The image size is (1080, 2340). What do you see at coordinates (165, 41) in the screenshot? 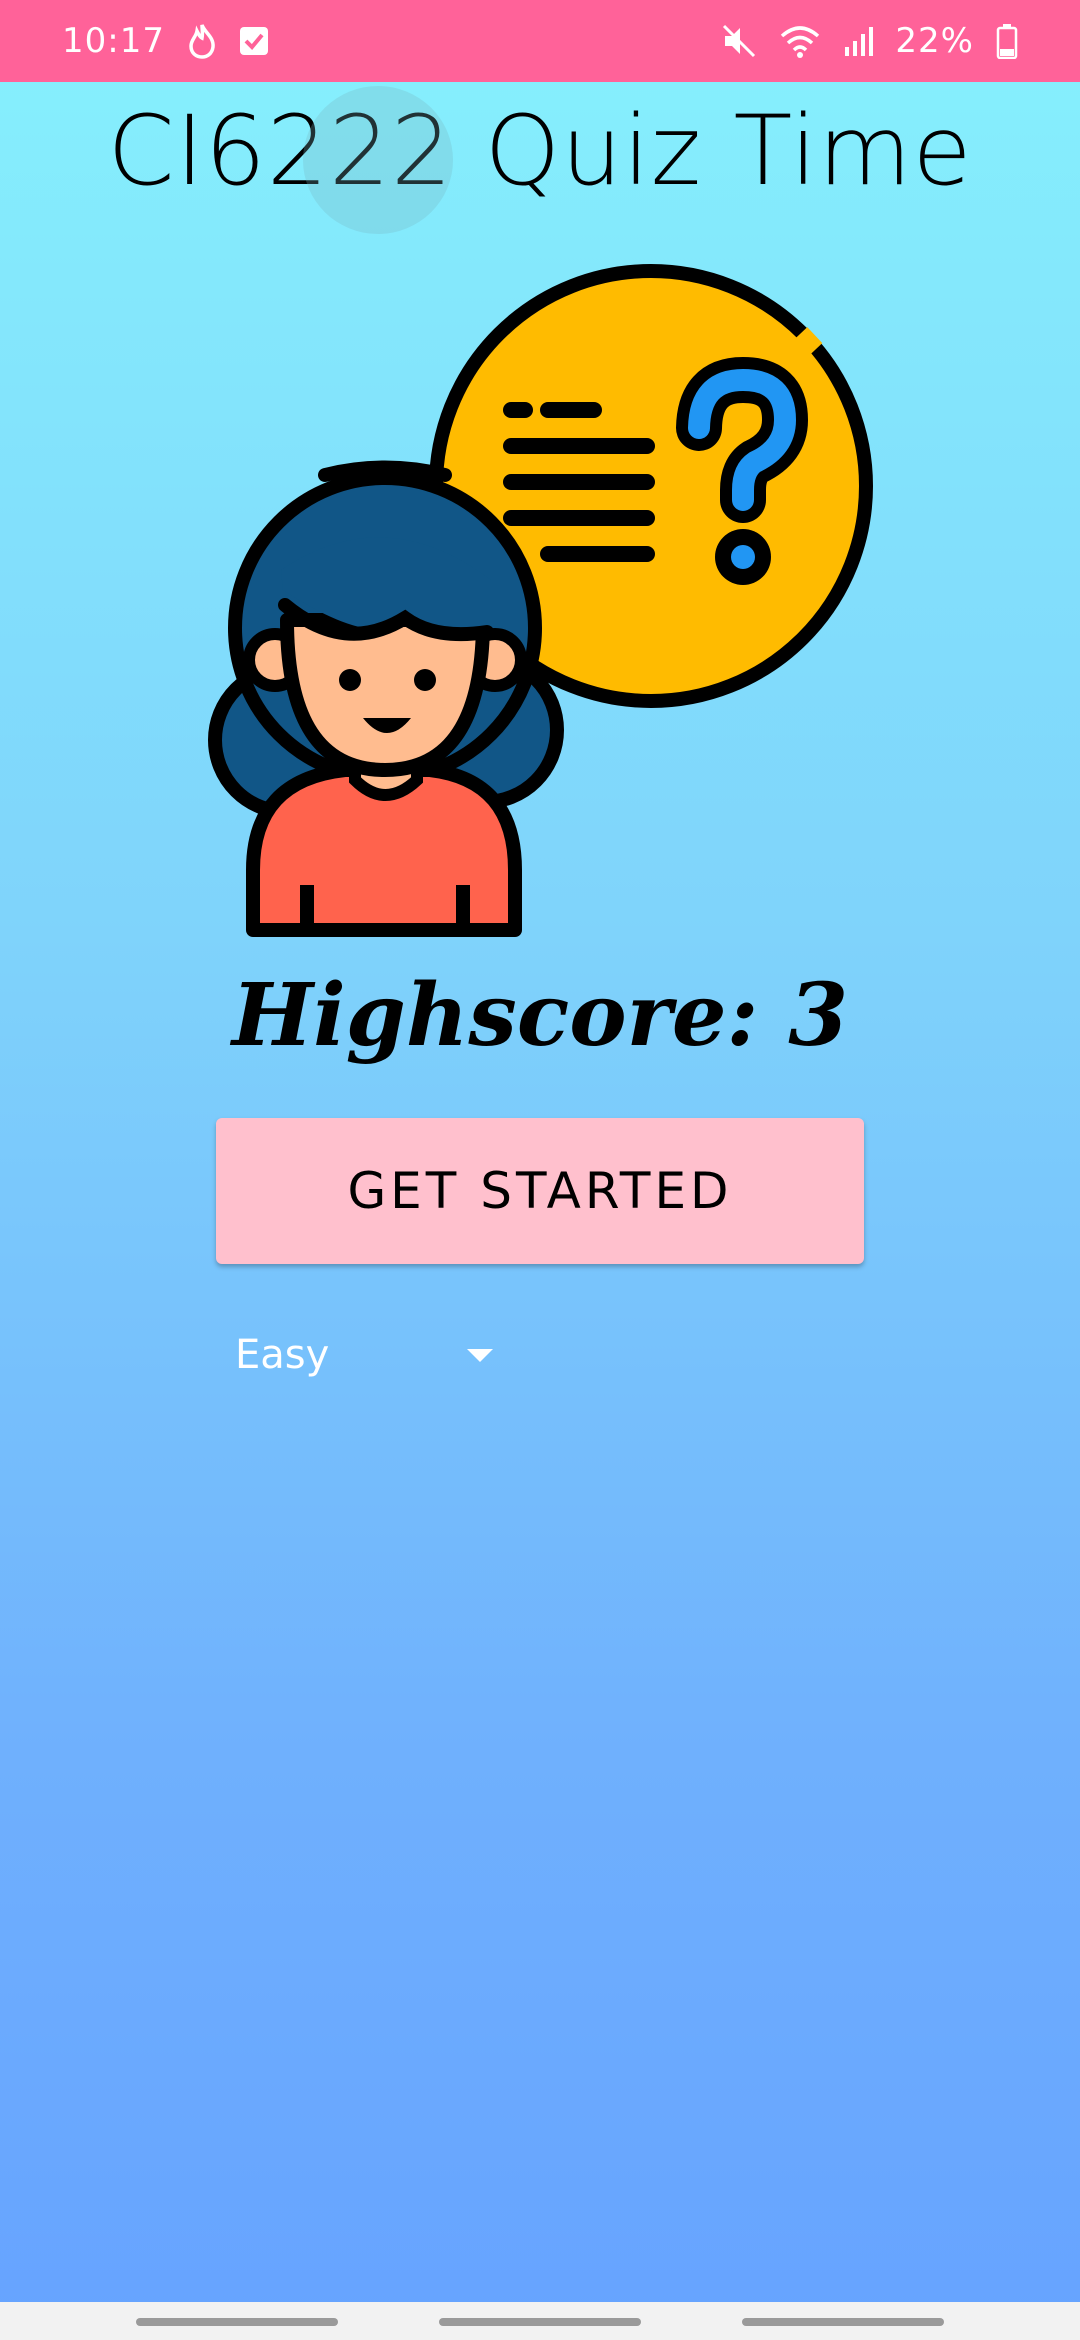
I see `status-bar-left: 10:17` at bounding box center [165, 41].